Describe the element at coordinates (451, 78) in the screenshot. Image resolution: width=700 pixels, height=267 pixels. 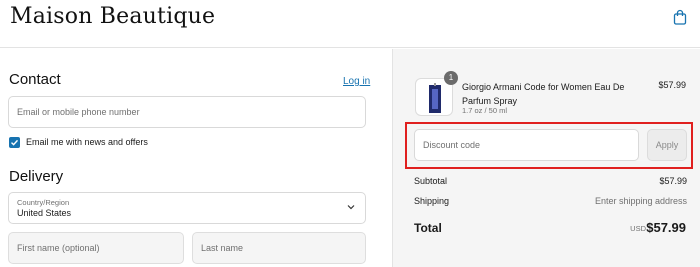
I see `quantity-badge: 1` at that location.